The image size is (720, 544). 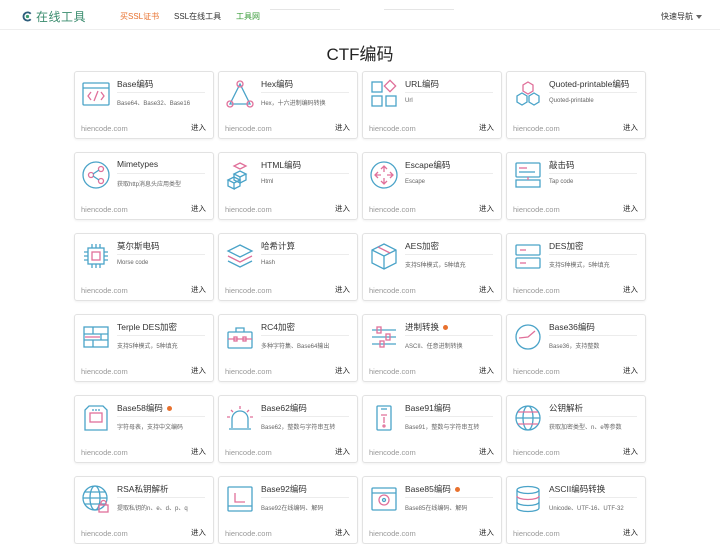 What do you see at coordinates (288, 429) in the screenshot?
I see `tool-card: Base62编码 Base62，整数与字符串互转 hiencode.com 进入` at bounding box center [288, 429].